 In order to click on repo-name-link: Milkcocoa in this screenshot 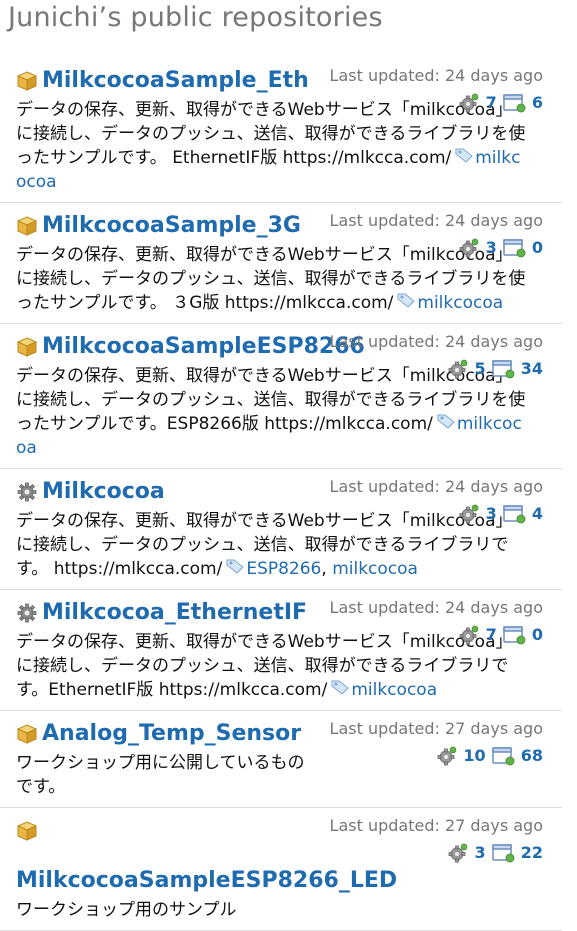, I will do `click(103, 492)`.